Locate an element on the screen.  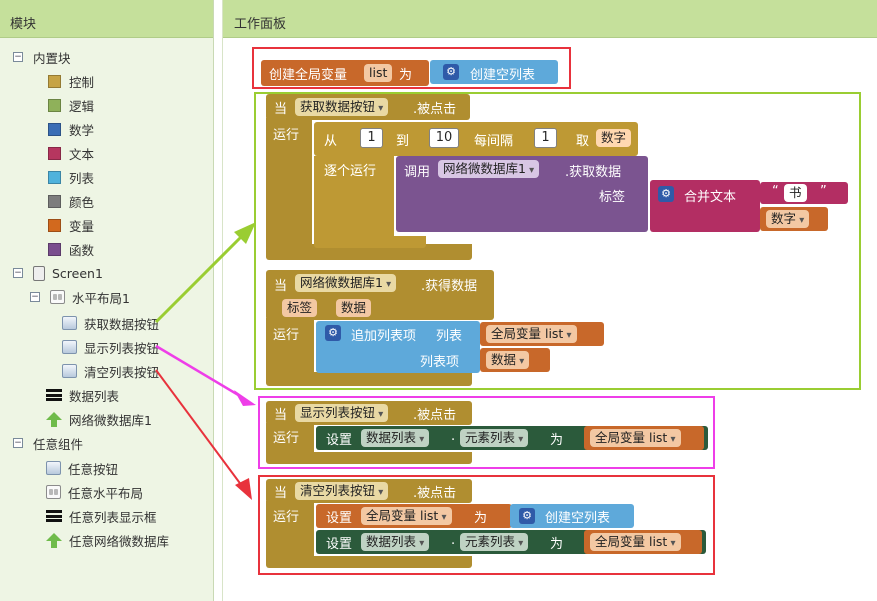
tree-item-any-arrangement: 任意水平布局 is located at coordinates (94, 492).